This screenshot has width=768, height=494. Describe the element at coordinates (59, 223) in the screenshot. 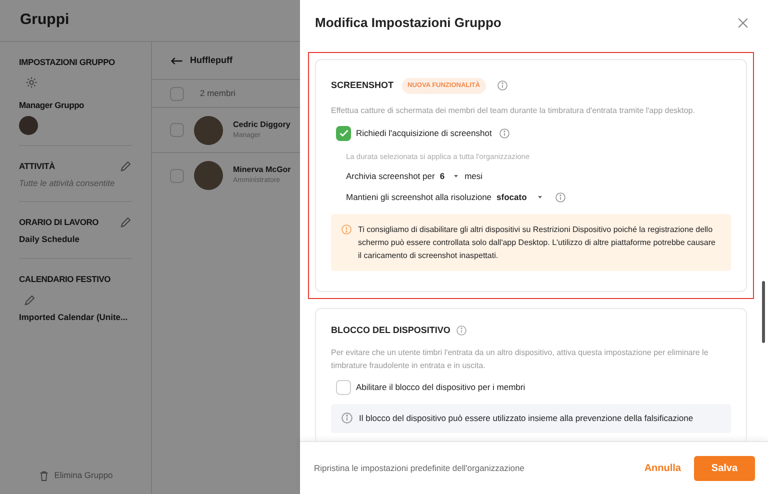

I see `section-heading: ORARIO DI LAVORO` at that location.